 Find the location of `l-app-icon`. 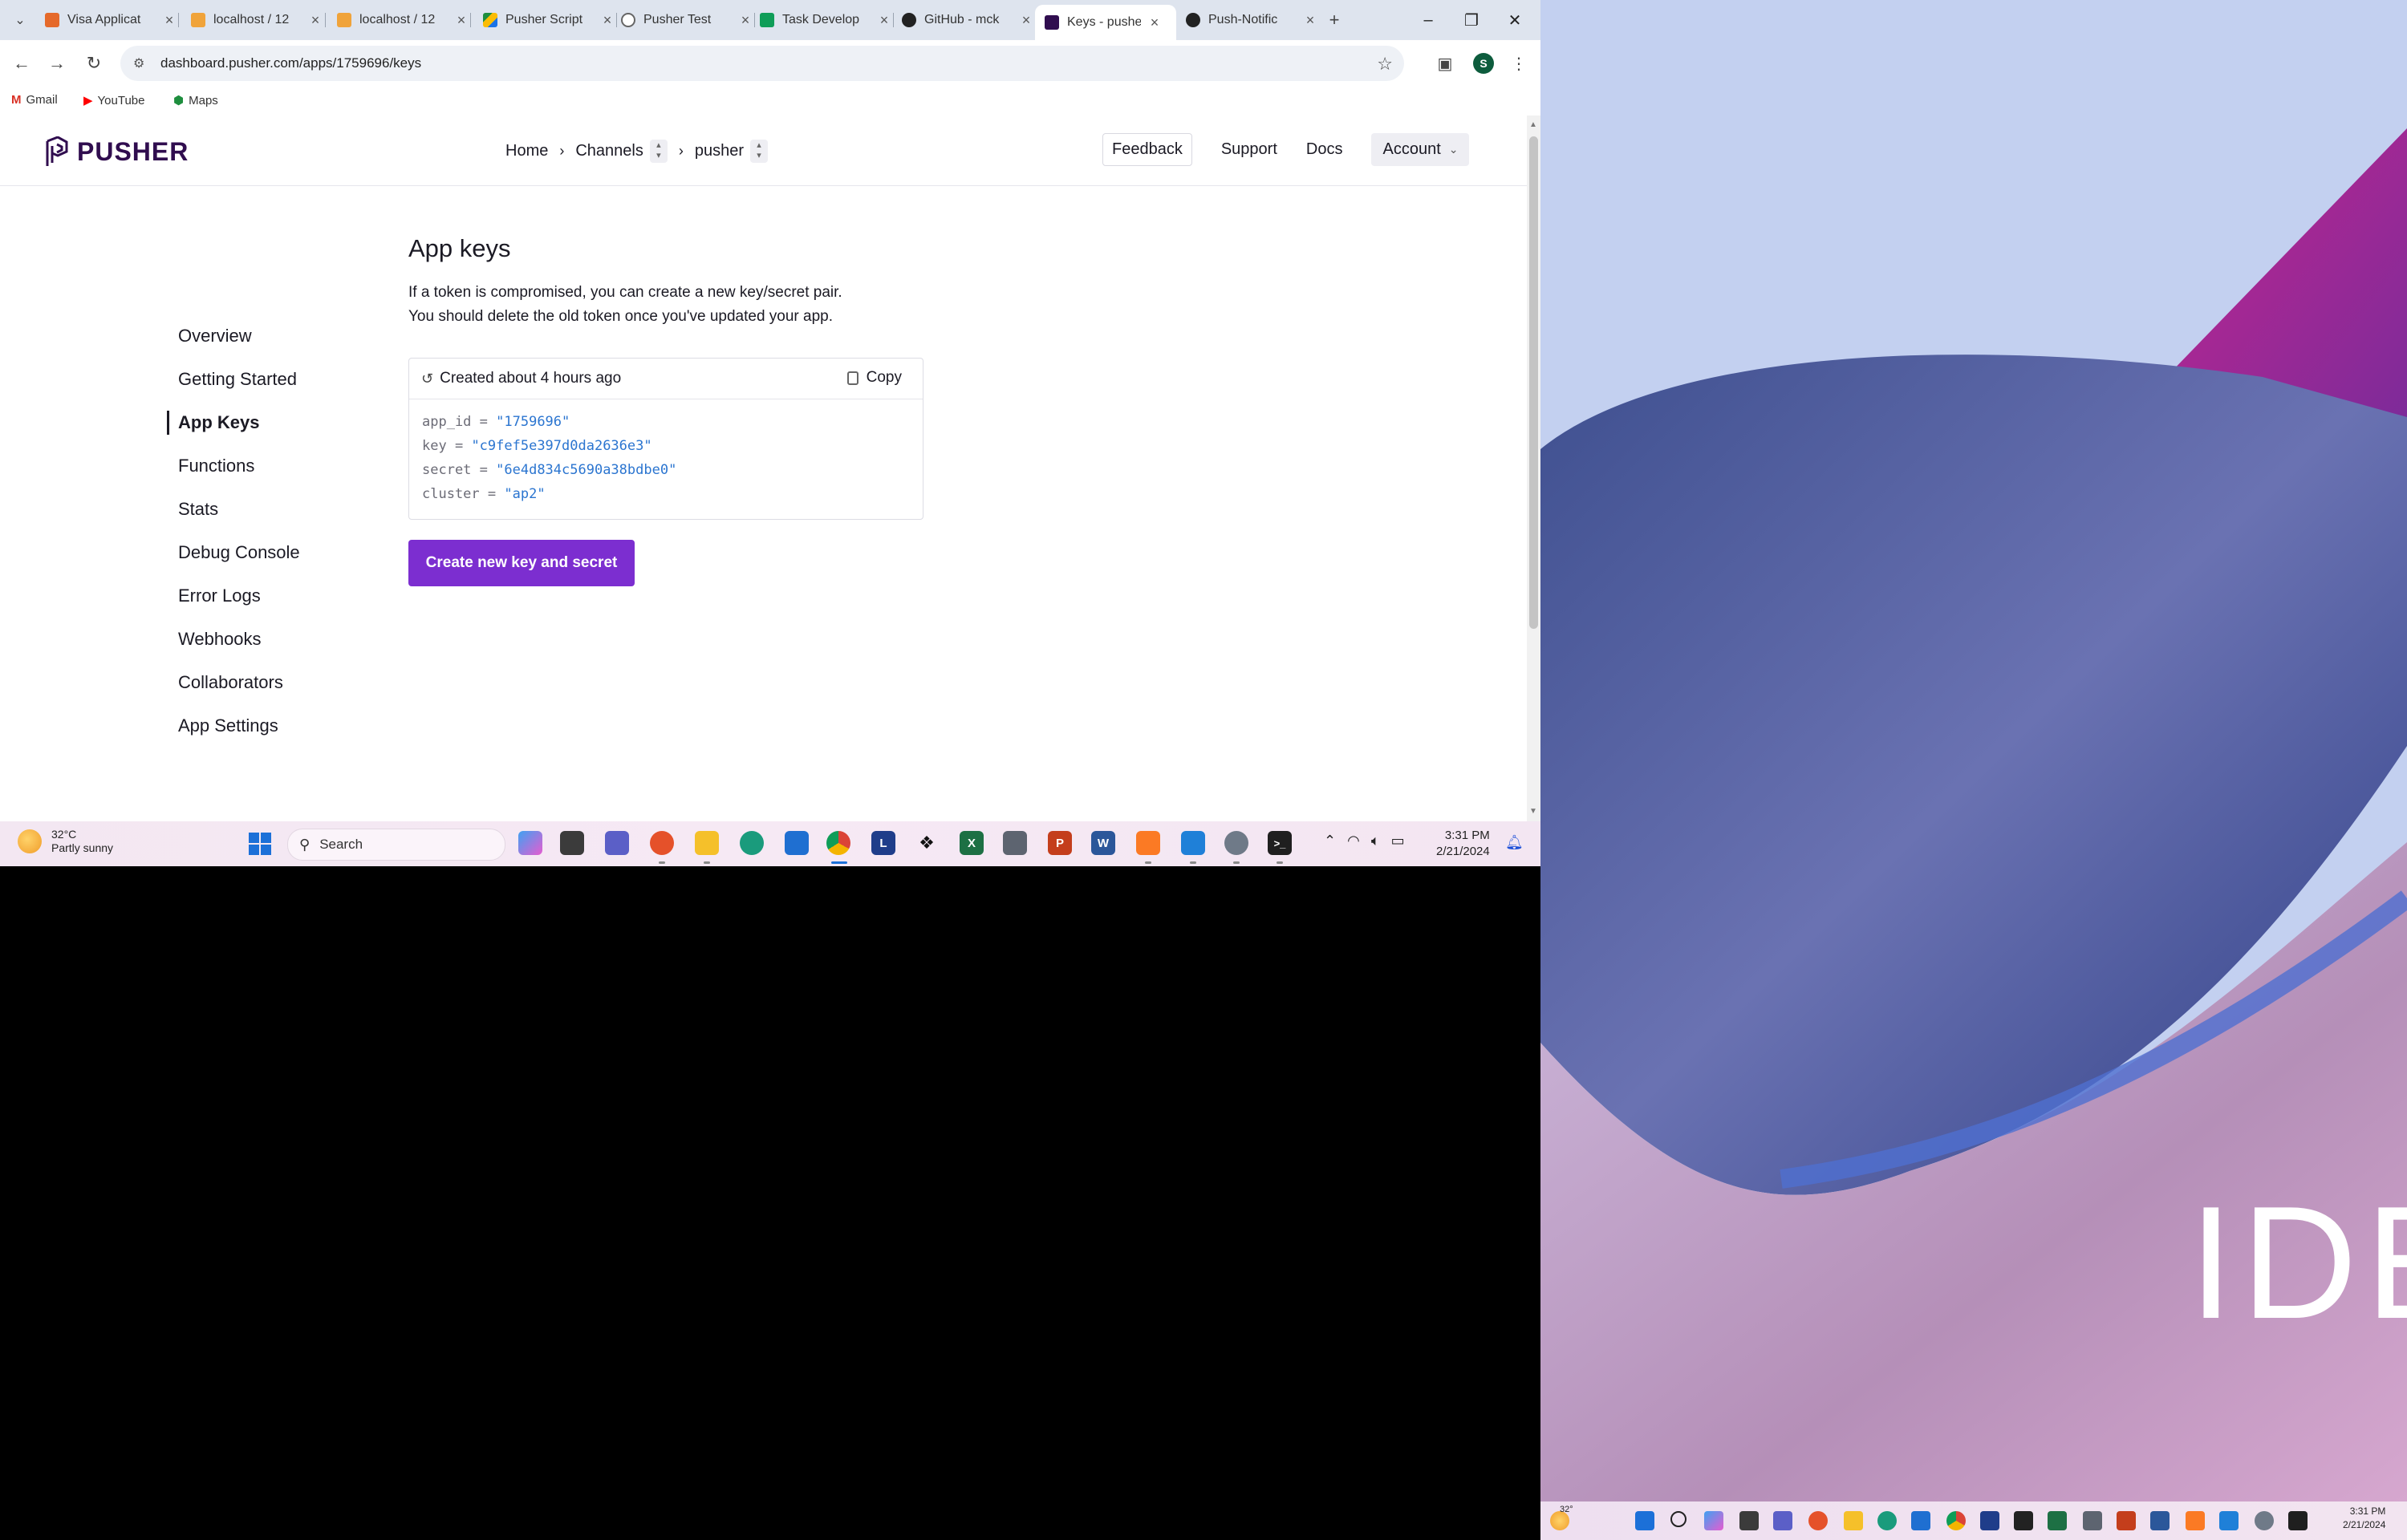

l-app-icon is located at coordinates (1990, 1520).